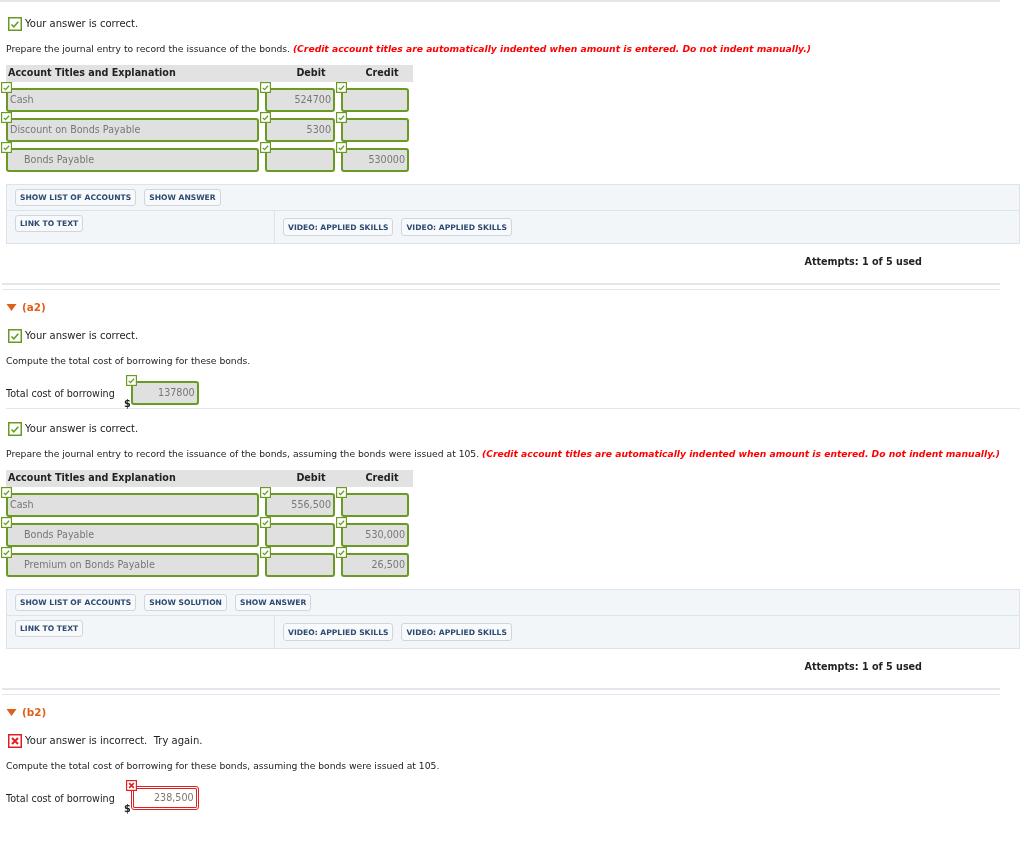  What do you see at coordinates (375, 535) in the screenshot?
I see `input-field: 530,000` at bounding box center [375, 535].